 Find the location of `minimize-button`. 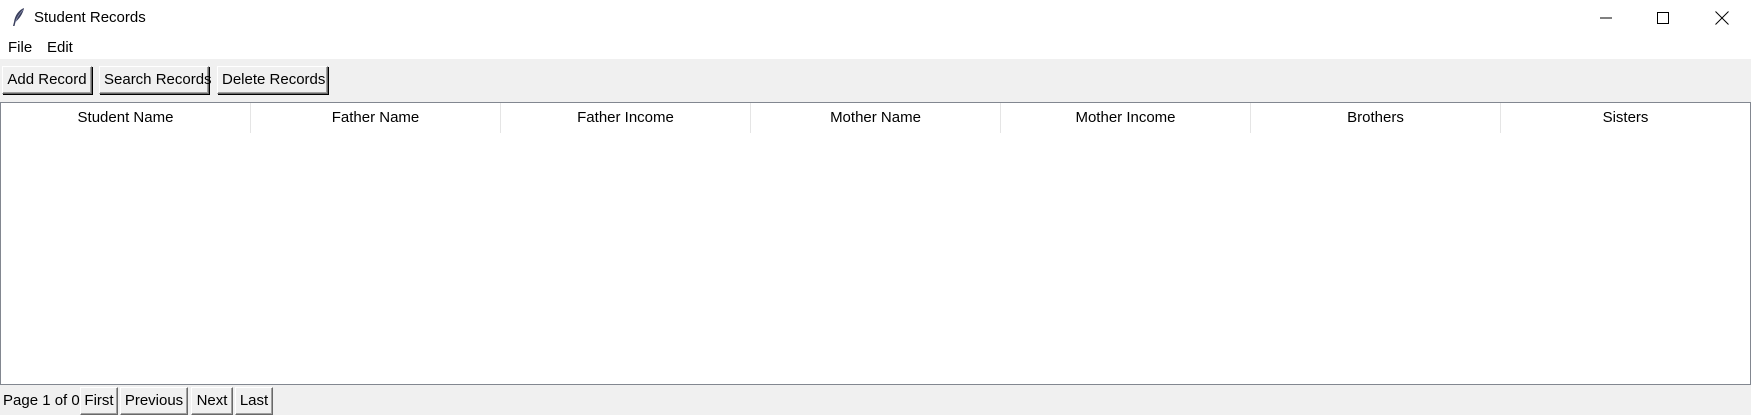

minimize-button is located at coordinates (1605, 18).